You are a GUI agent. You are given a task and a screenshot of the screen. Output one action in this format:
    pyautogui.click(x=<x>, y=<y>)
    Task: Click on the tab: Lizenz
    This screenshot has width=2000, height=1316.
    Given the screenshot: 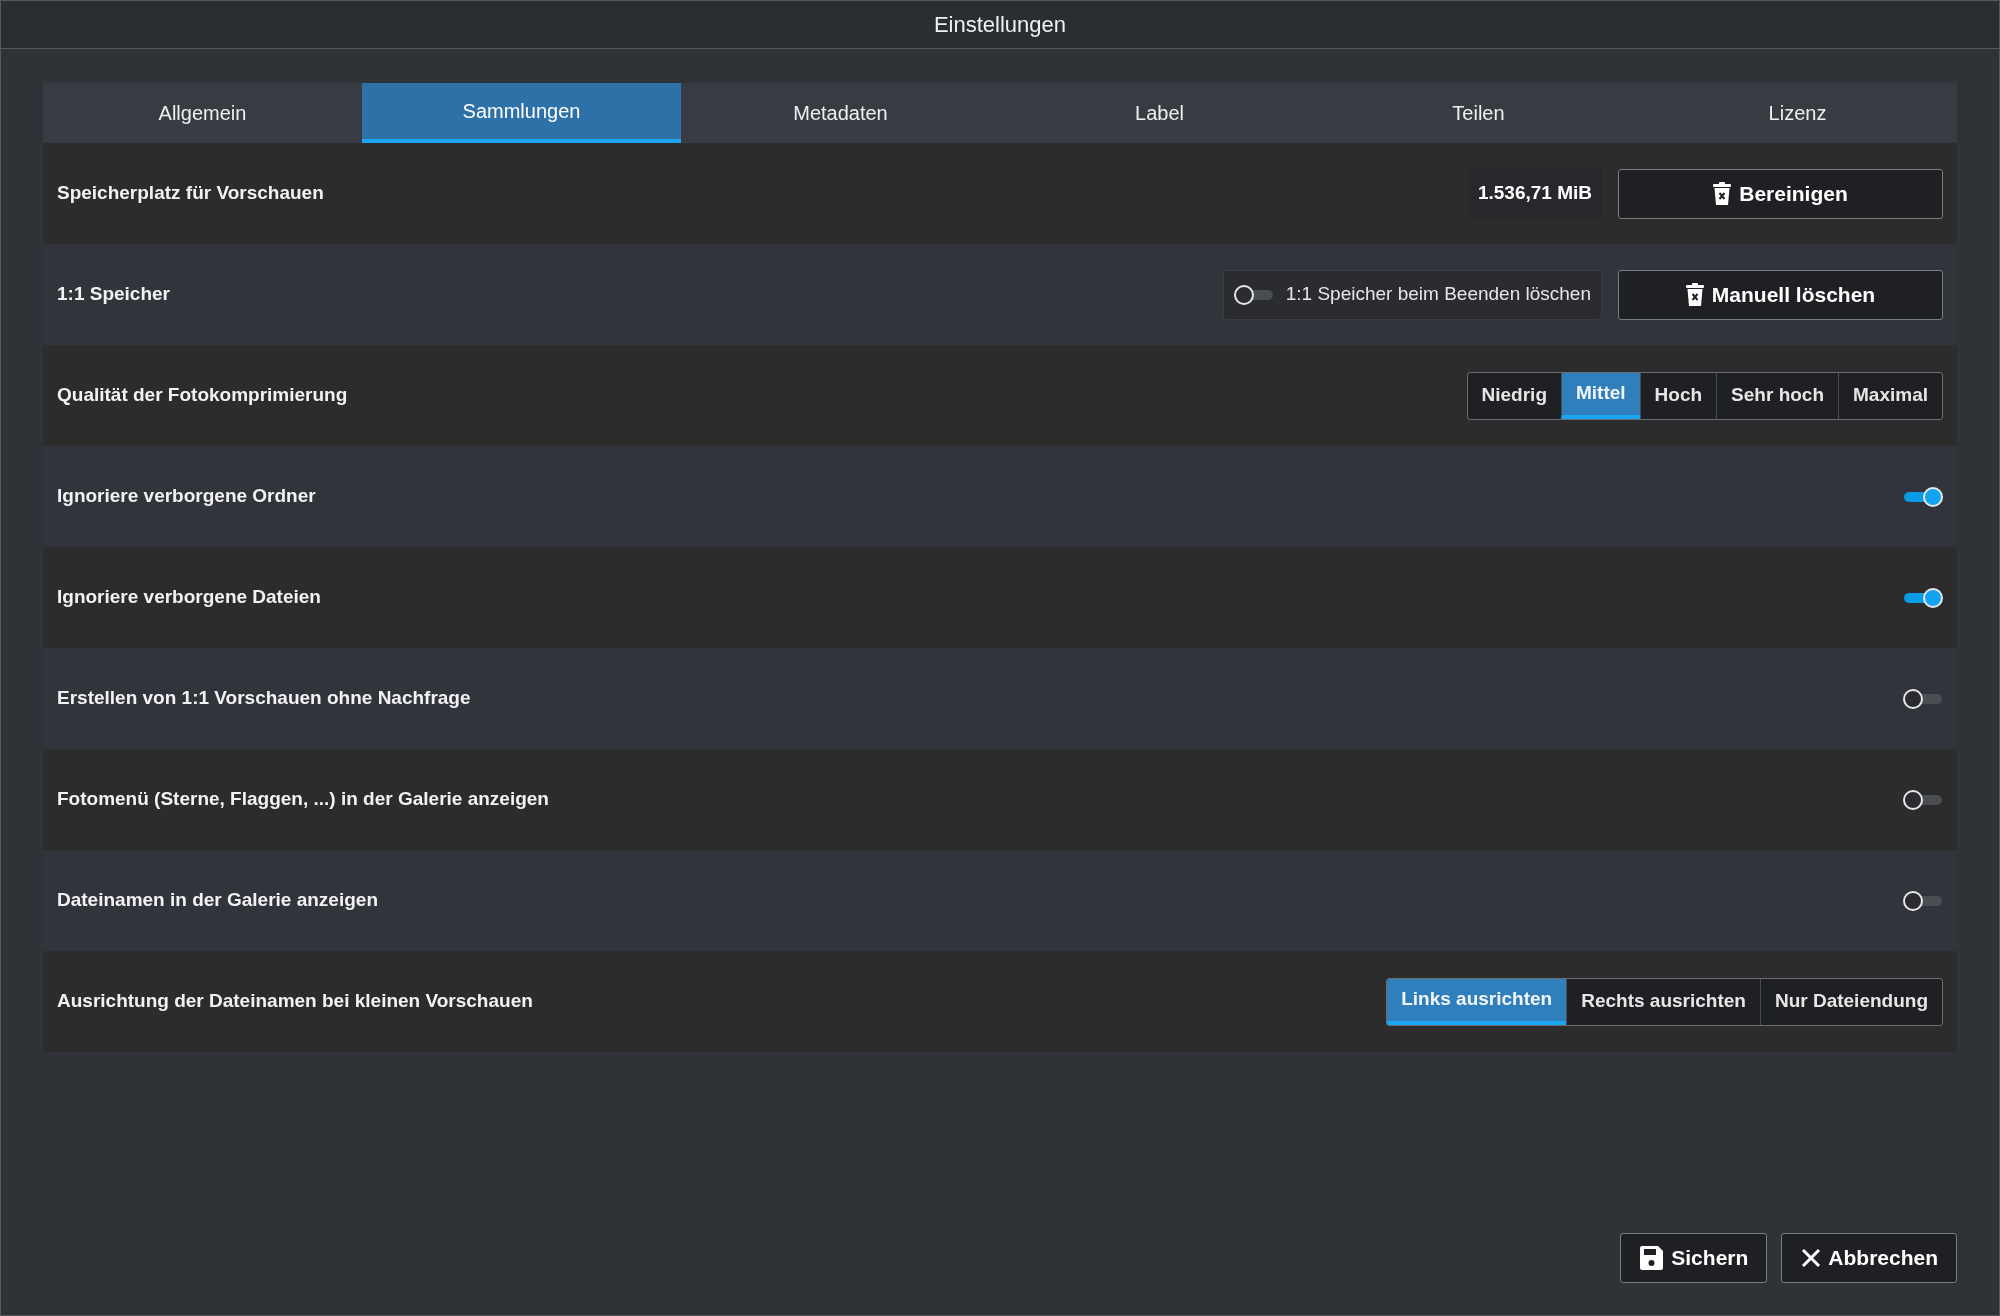 What is the action you would take?
    pyautogui.click(x=1797, y=113)
    